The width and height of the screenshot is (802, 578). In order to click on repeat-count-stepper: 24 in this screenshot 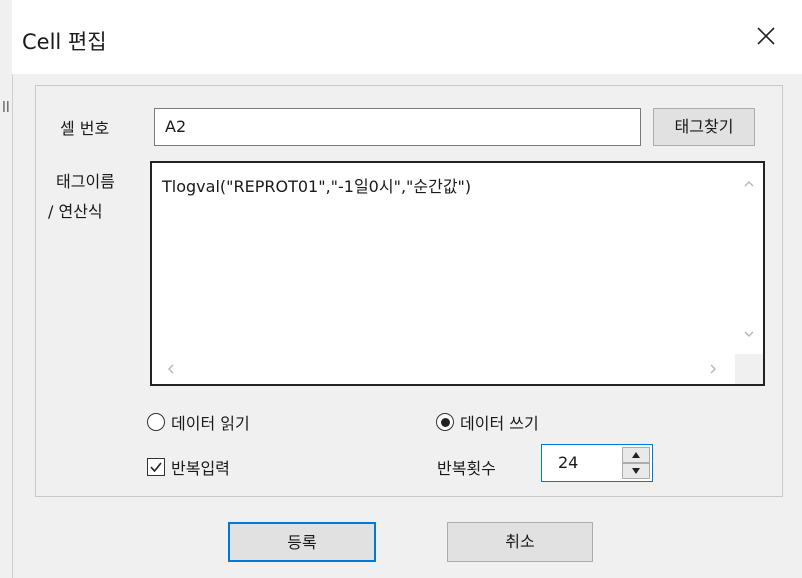, I will do `click(597, 463)`.